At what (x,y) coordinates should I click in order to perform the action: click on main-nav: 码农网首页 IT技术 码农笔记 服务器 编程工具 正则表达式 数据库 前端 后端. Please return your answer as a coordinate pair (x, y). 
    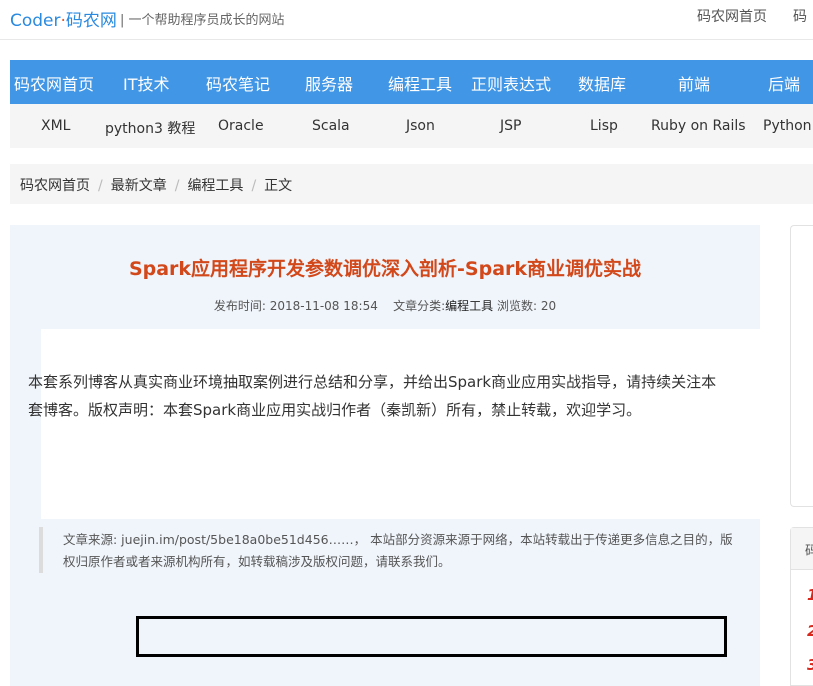
    Looking at the image, I should click on (411, 82).